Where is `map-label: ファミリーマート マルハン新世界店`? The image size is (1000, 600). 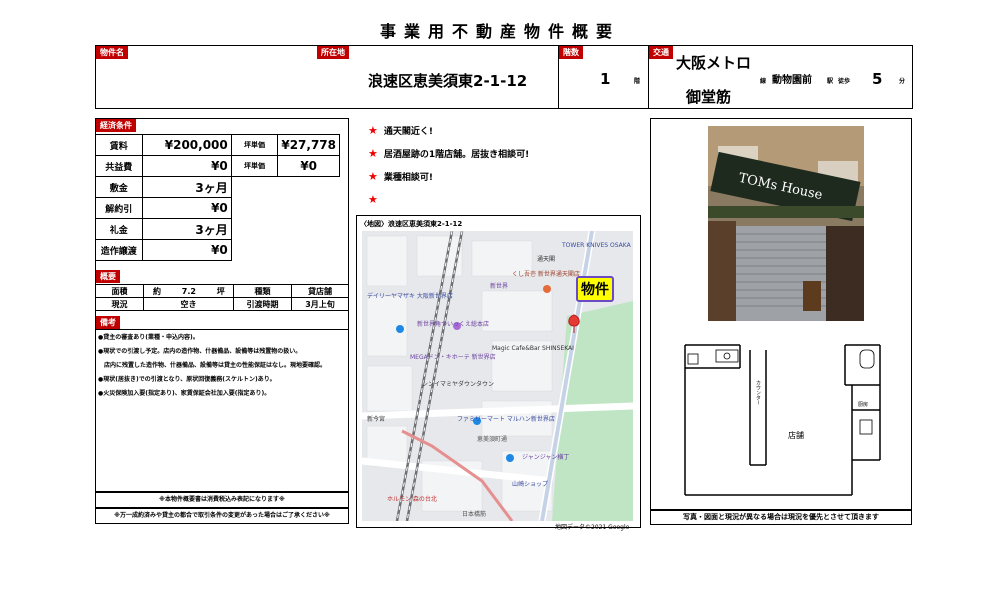
map-label: ファミリーマート マルハン新世界店 is located at coordinates (506, 419).